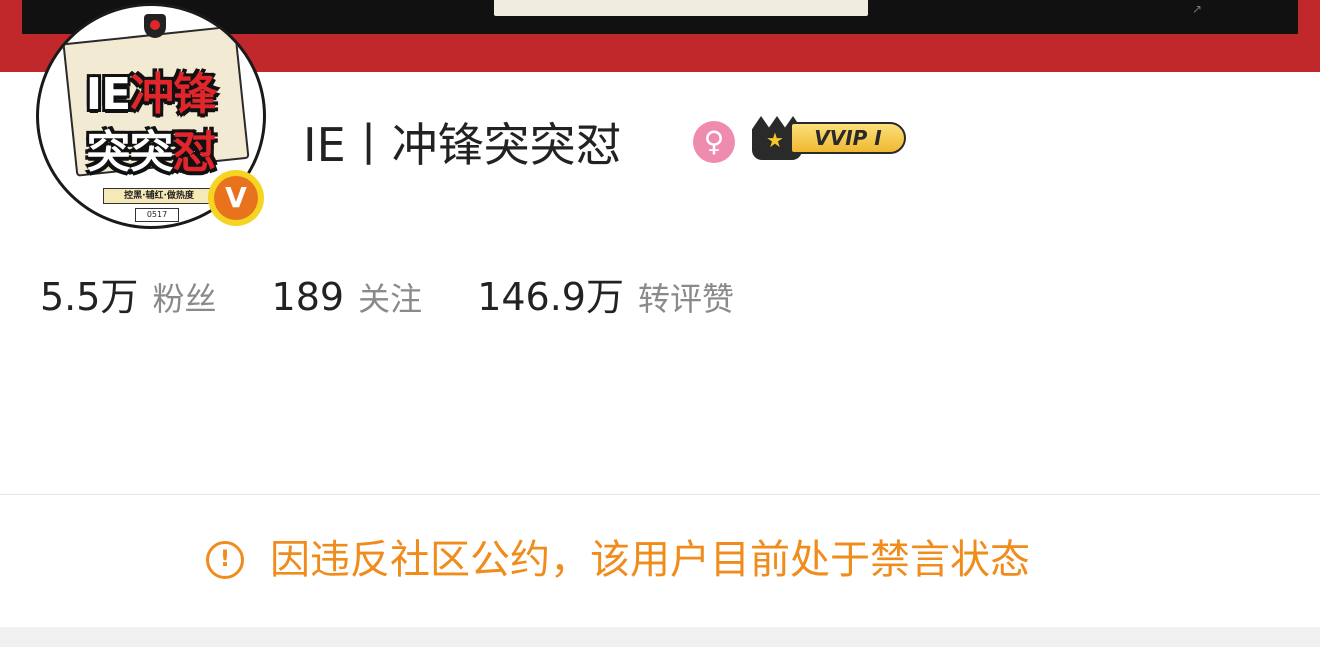 Image resolution: width=1320 pixels, height=647 pixels. What do you see at coordinates (390, 299) in the screenshot?
I see `stat-label: 关注` at bounding box center [390, 299].